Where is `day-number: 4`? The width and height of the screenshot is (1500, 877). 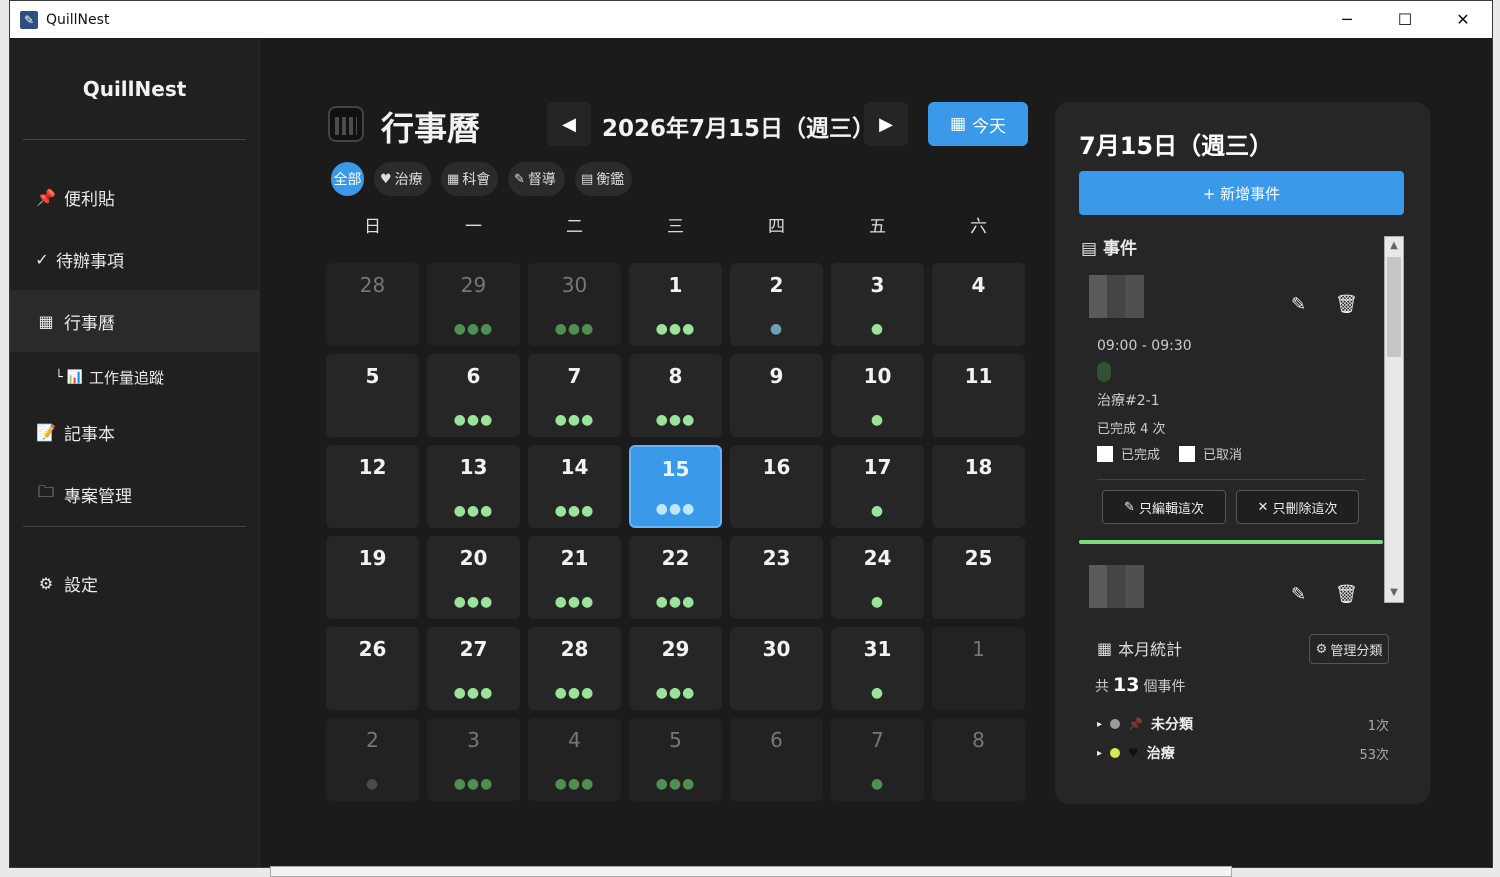 day-number: 4 is located at coordinates (978, 285).